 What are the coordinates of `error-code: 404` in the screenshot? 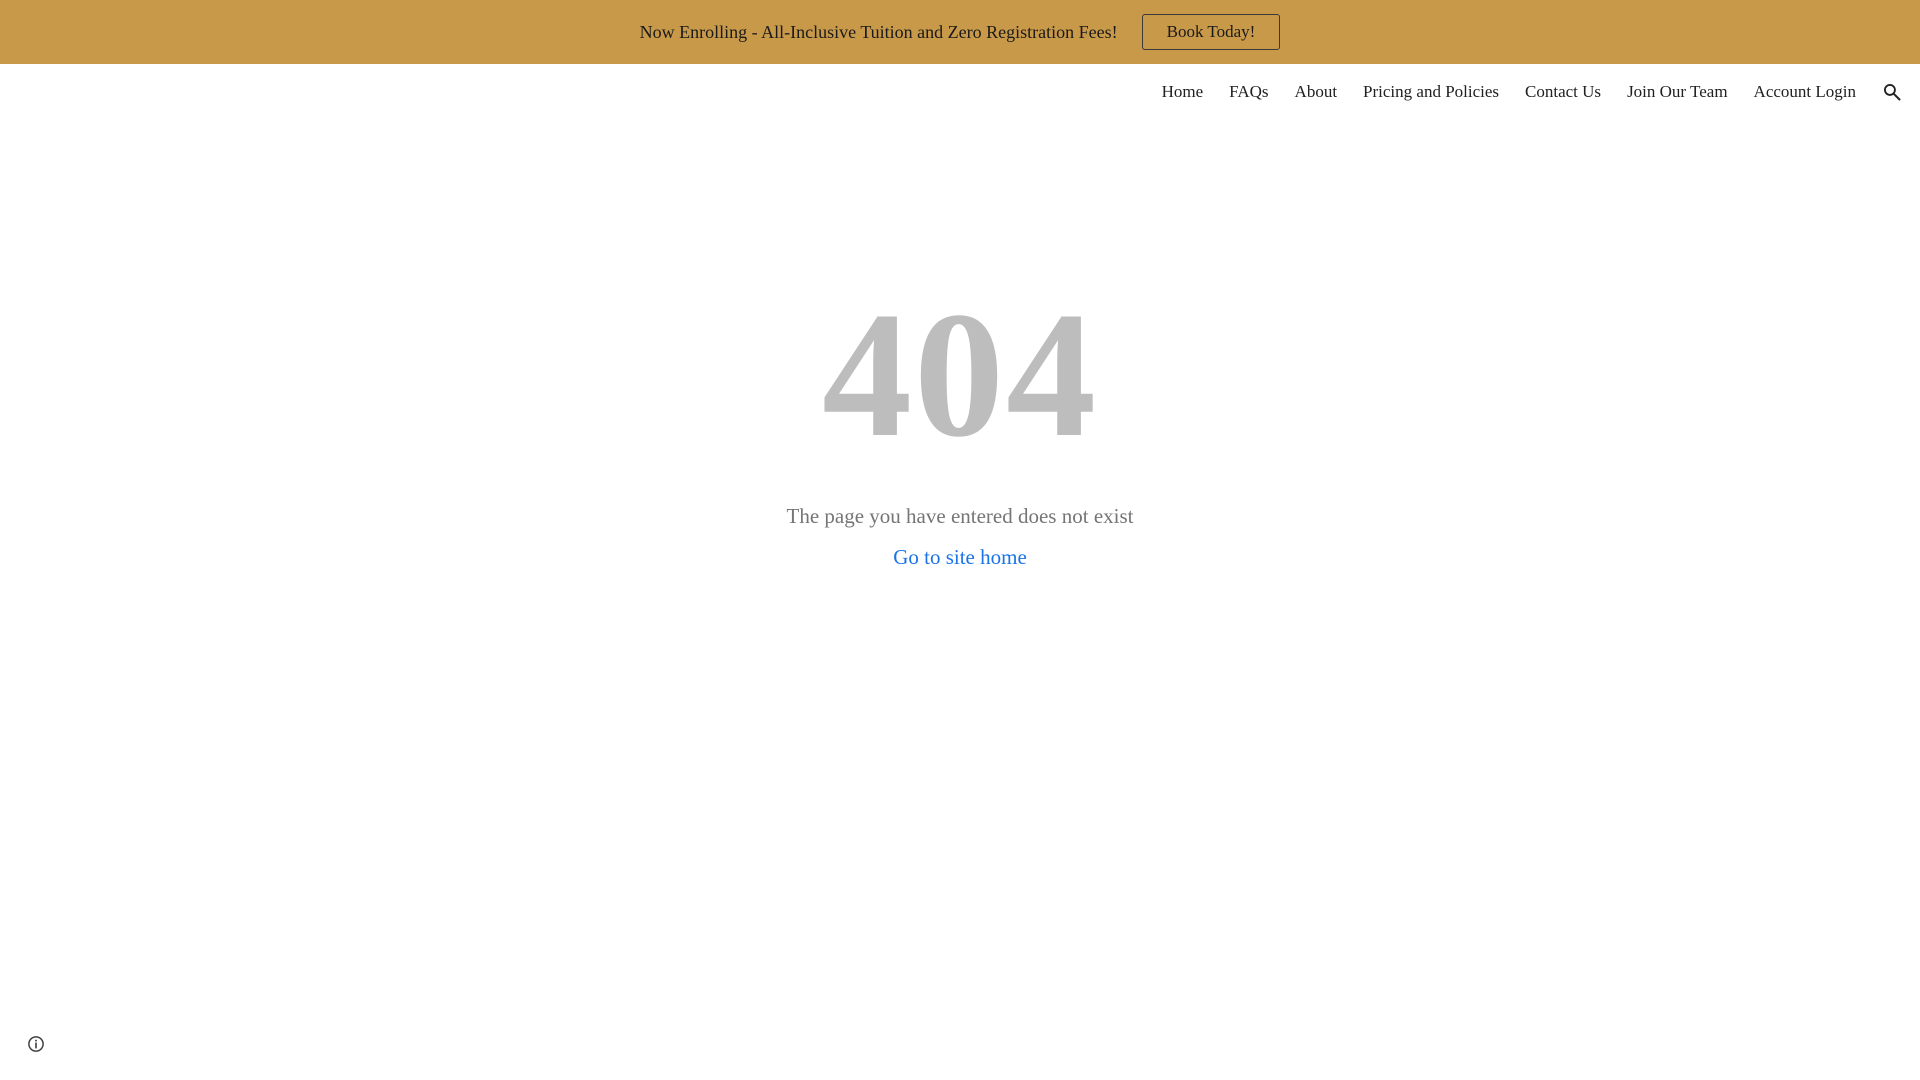 It's located at (960, 374).